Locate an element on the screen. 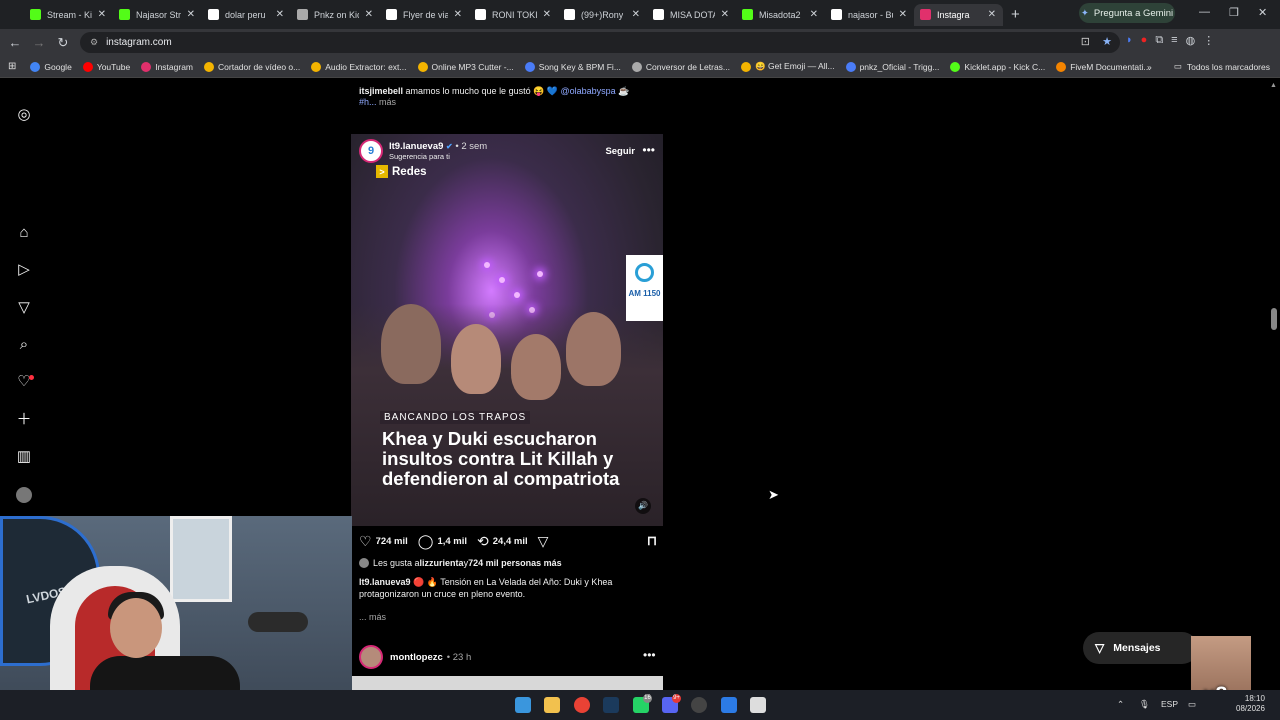  menu-icon: ⋮ is located at coordinates (1208, 40).